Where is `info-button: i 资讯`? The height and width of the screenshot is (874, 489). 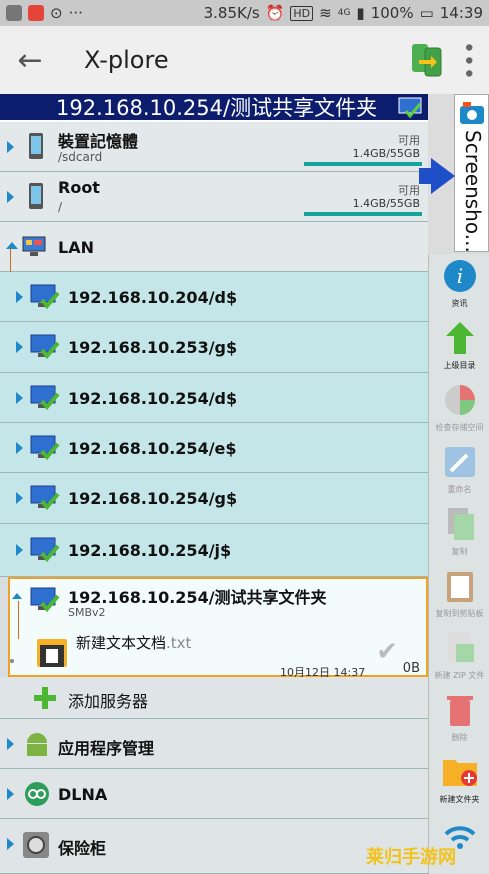
info-button: i 资讯 is located at coordinates (459, 283).